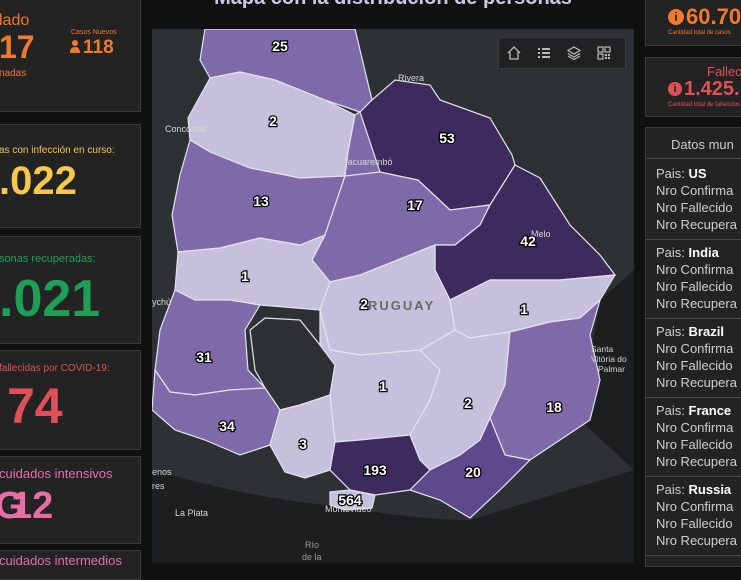 The height and width of the screenshot is (580, 741). Describe the element at coordinates (604, 53) in the screenshot. I see `qr-grid-icon` at that location.